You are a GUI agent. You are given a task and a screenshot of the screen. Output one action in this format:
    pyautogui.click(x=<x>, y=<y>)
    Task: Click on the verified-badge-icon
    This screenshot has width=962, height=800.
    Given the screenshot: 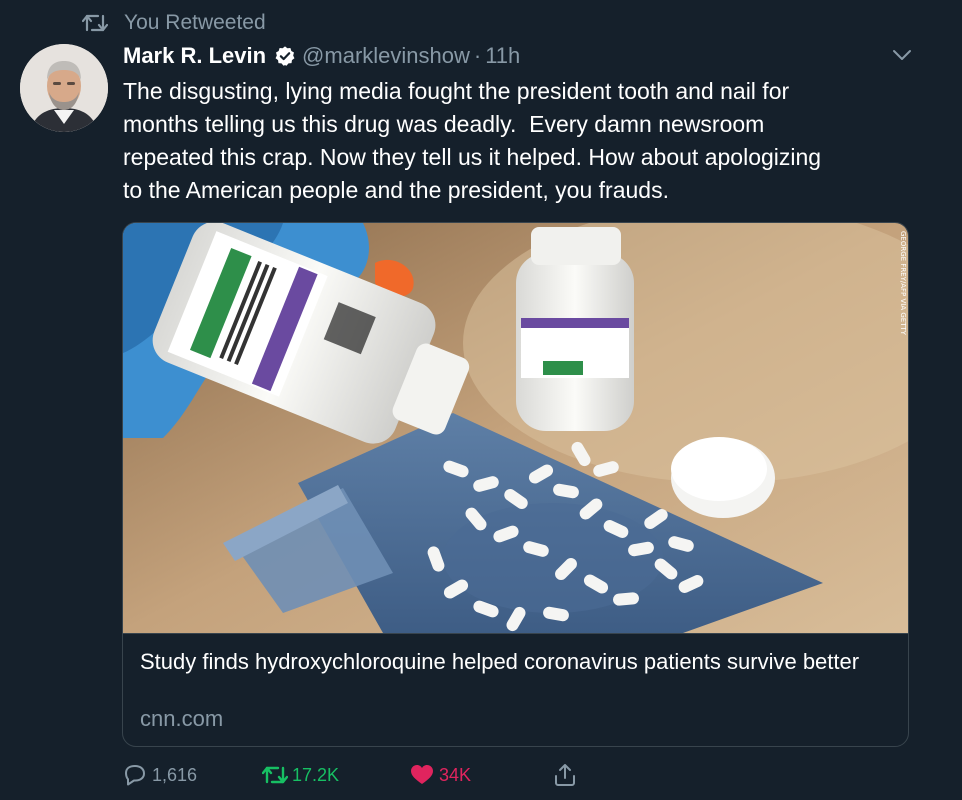 What is the action you would take?
    pyautogui.click(x=285, y=56)
    